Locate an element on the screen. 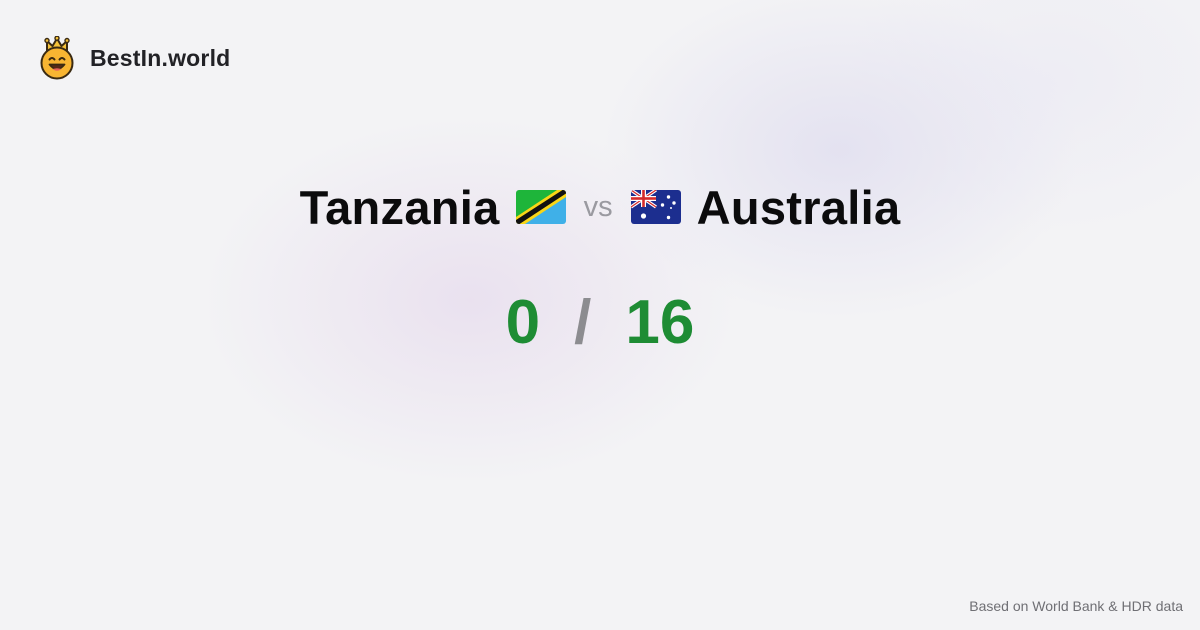 This screenshot has height=630, width=1200. comparison-headline: Tanzania vs Australia is located at coordinates (600, 207).